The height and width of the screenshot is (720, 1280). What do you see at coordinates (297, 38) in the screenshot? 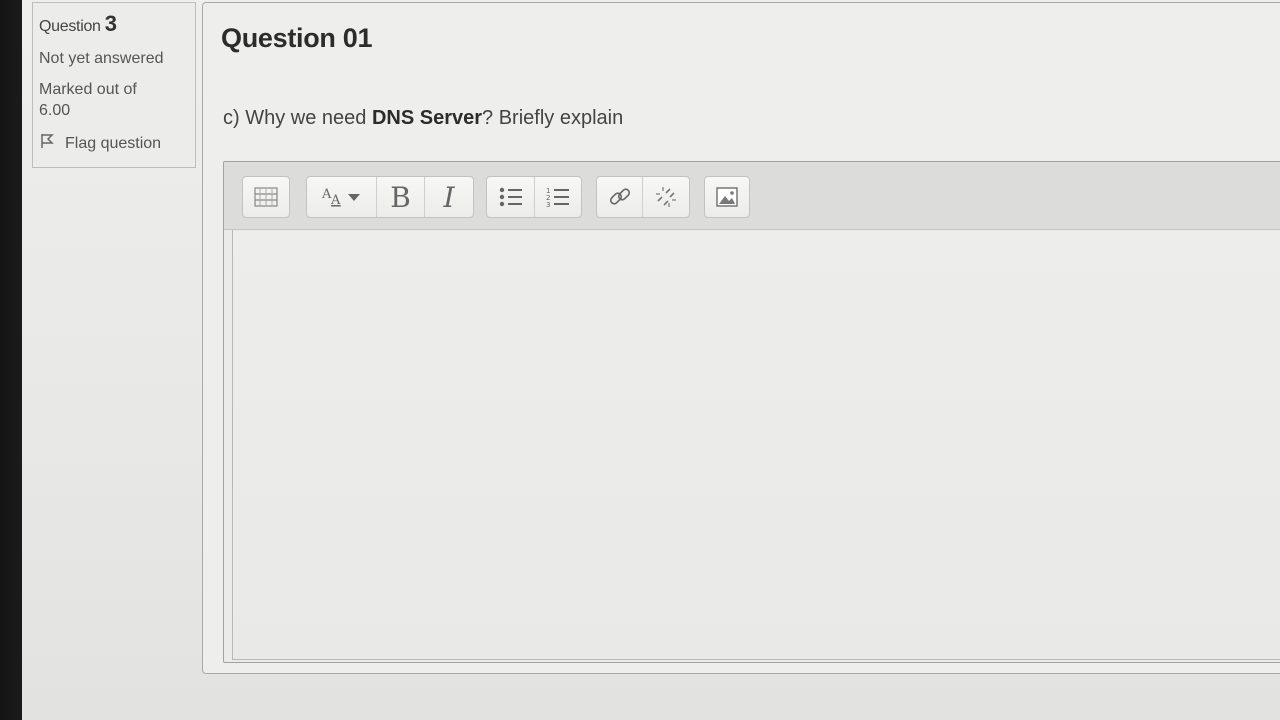
I see `question-title: Question 01` at bounding box center [297, 38].